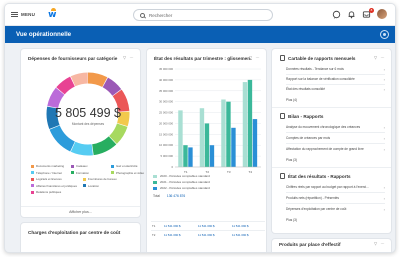 This screenshot has width=400, height=257. I want to click on total-value: 136 476 876, so click(176, 196).